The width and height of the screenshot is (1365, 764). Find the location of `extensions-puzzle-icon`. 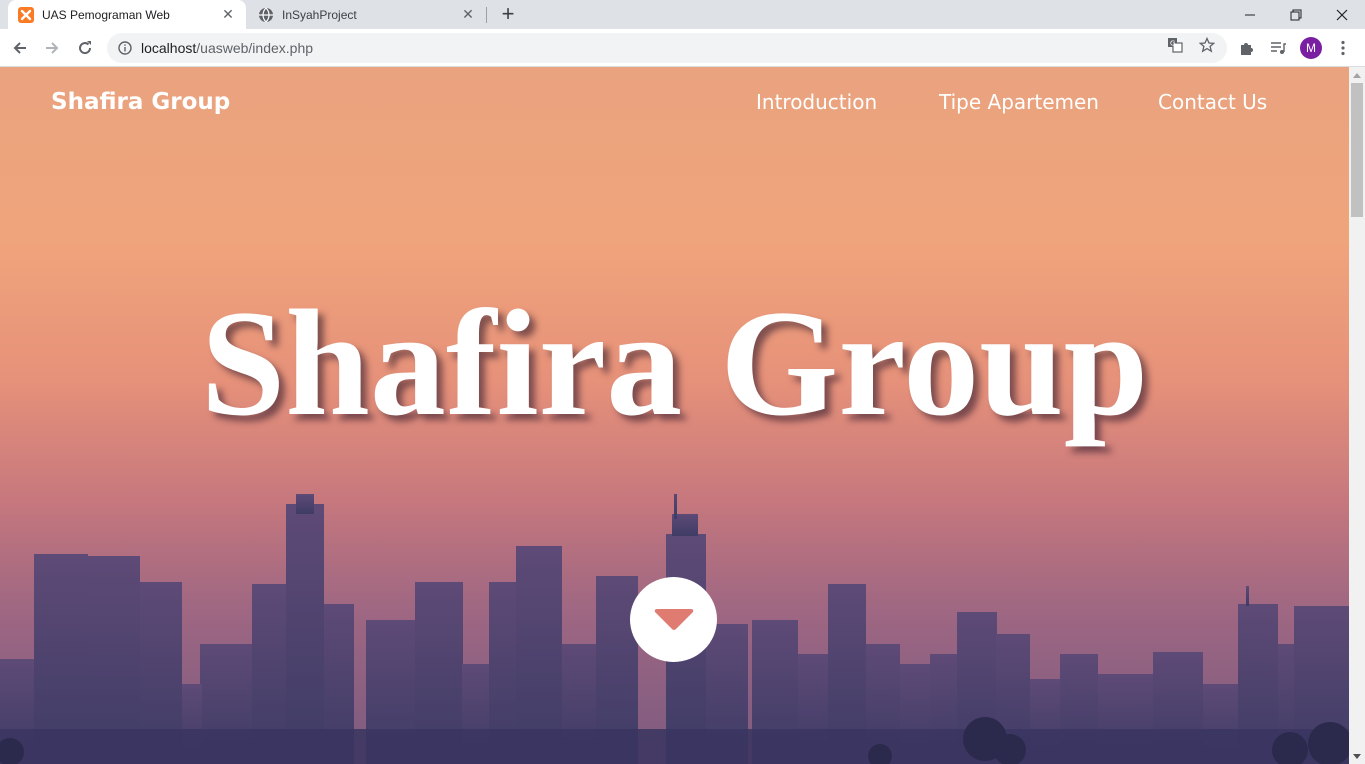

extensions-puzzle-icon is located at coordinates (1247, 48).